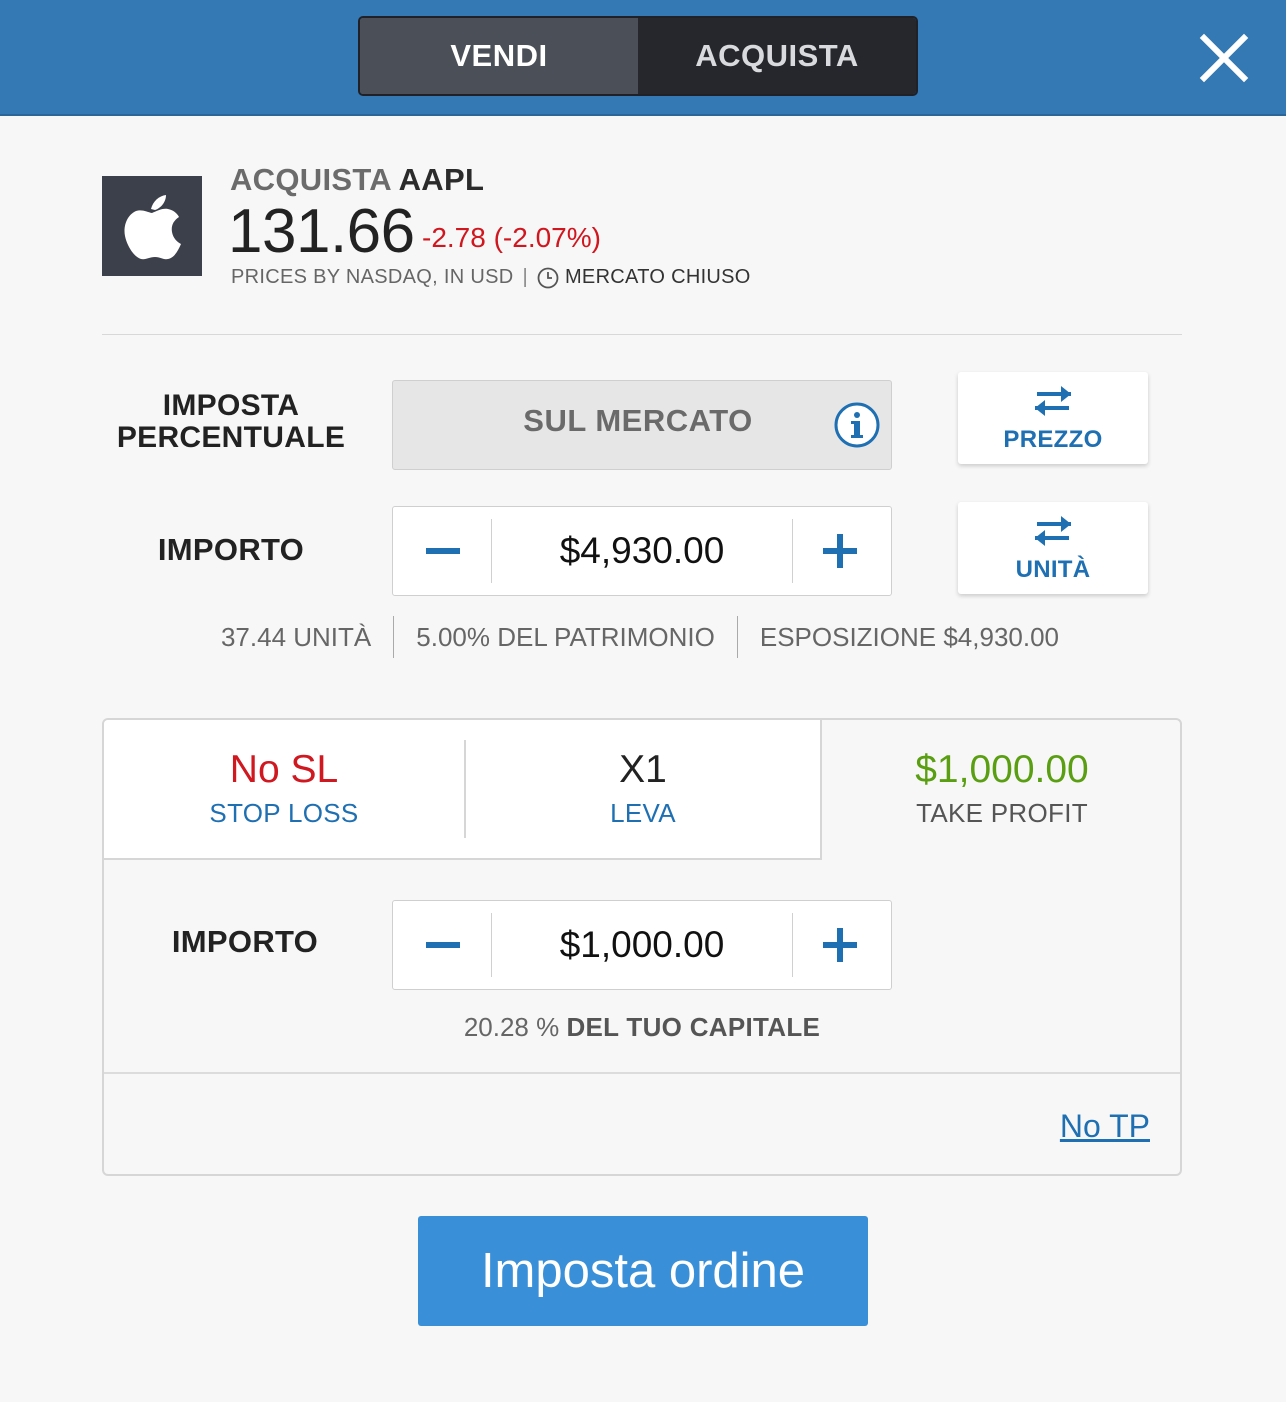  Describe the element at coordinates (638, 420) in the screenshot. I see `rate-value: SUL MERCATO` at that location.